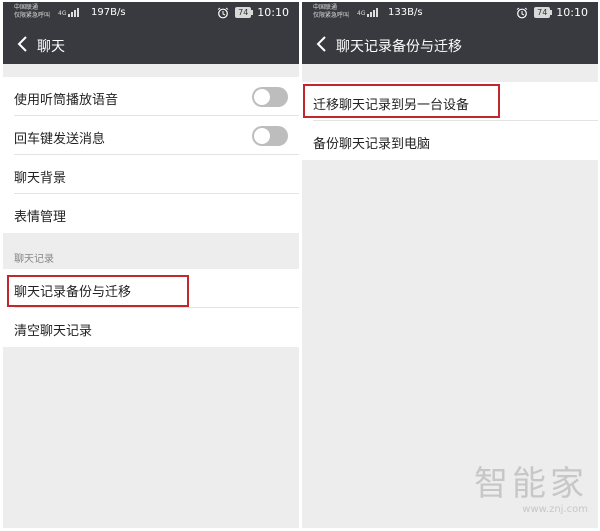 The height and width of the screenshot is (531, 600). Describe the element at coordinates (53, 331) in the screenshot. I see `setting-label: 清空聊天记录` at that location.